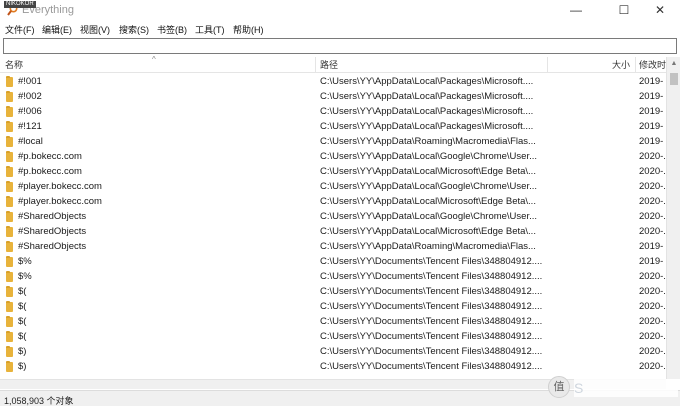 The width and height of the screenshot is (680, 406). Describe the element at coordinates (20, 29) in the screenshot. I see `menu-file: 文件(F)` at that location.